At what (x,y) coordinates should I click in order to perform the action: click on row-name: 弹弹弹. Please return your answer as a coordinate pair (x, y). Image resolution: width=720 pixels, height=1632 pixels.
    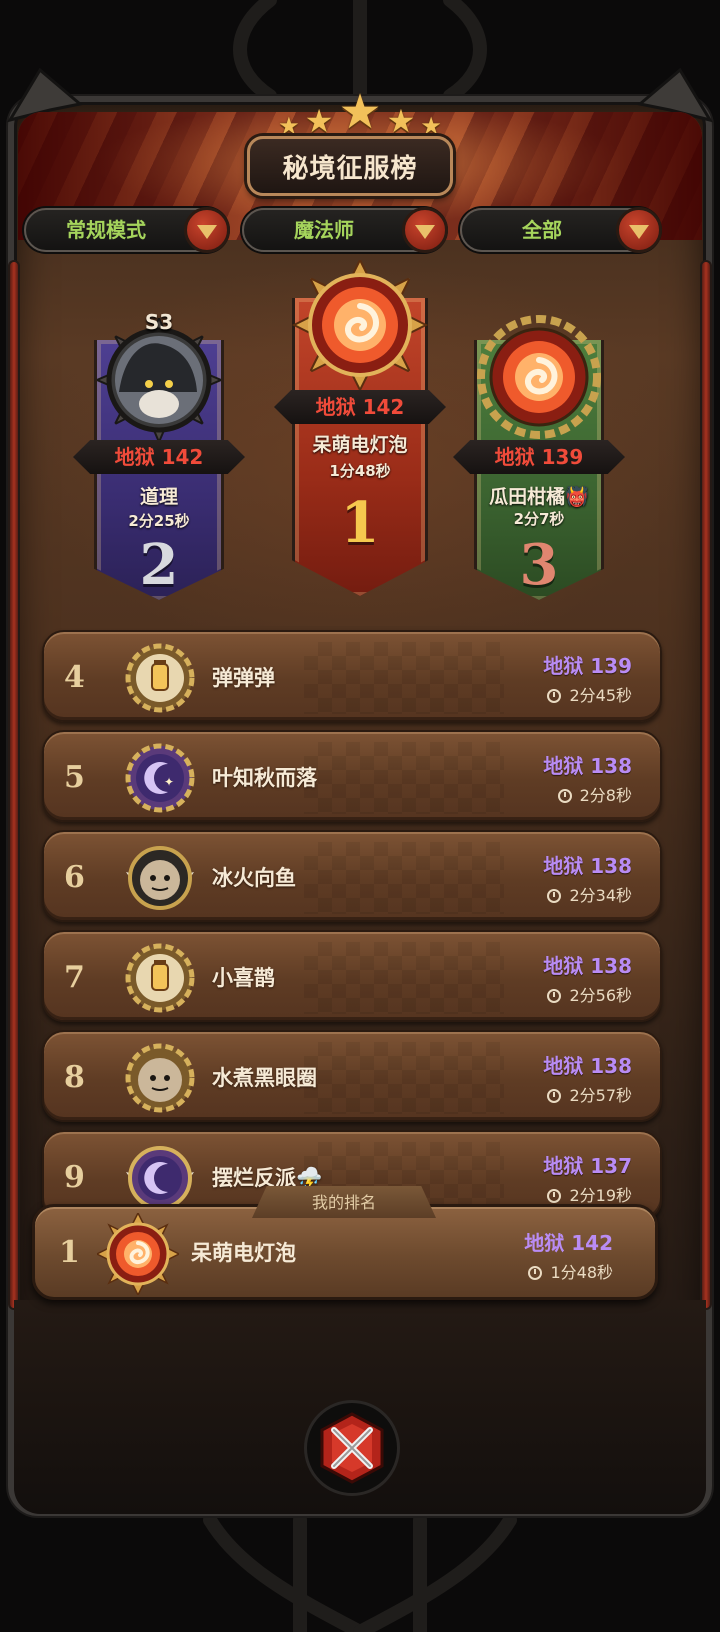
    Looking at the image, I should click on (243, 678).